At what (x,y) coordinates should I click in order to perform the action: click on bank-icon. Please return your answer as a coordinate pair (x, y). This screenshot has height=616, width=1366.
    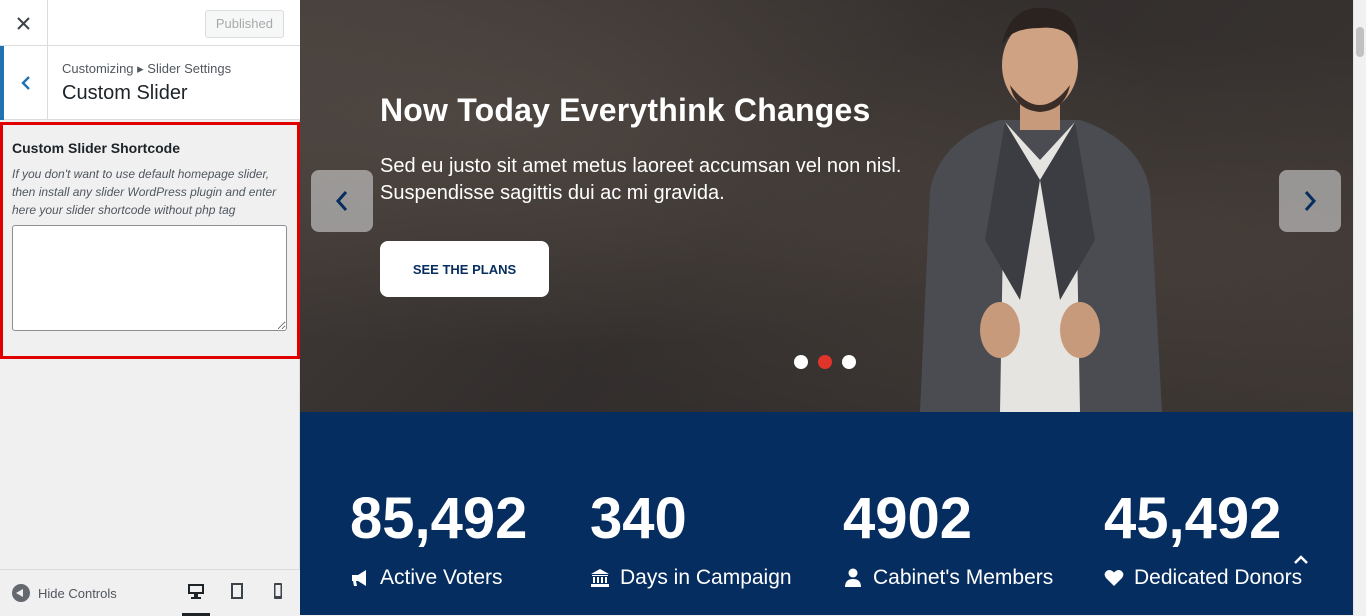
    Looking at the image, I should click on (600, 578).